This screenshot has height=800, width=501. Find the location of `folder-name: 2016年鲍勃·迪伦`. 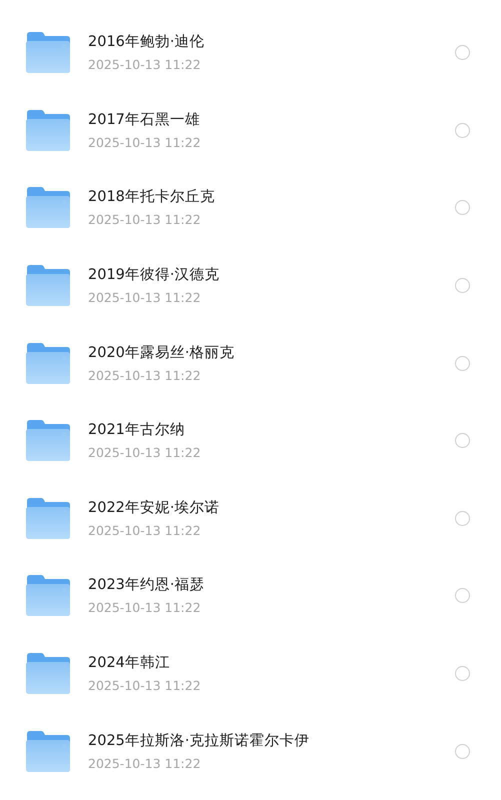

folder-name: 2016年鲍勃·迪伦 is located at coordinates (147, 42).